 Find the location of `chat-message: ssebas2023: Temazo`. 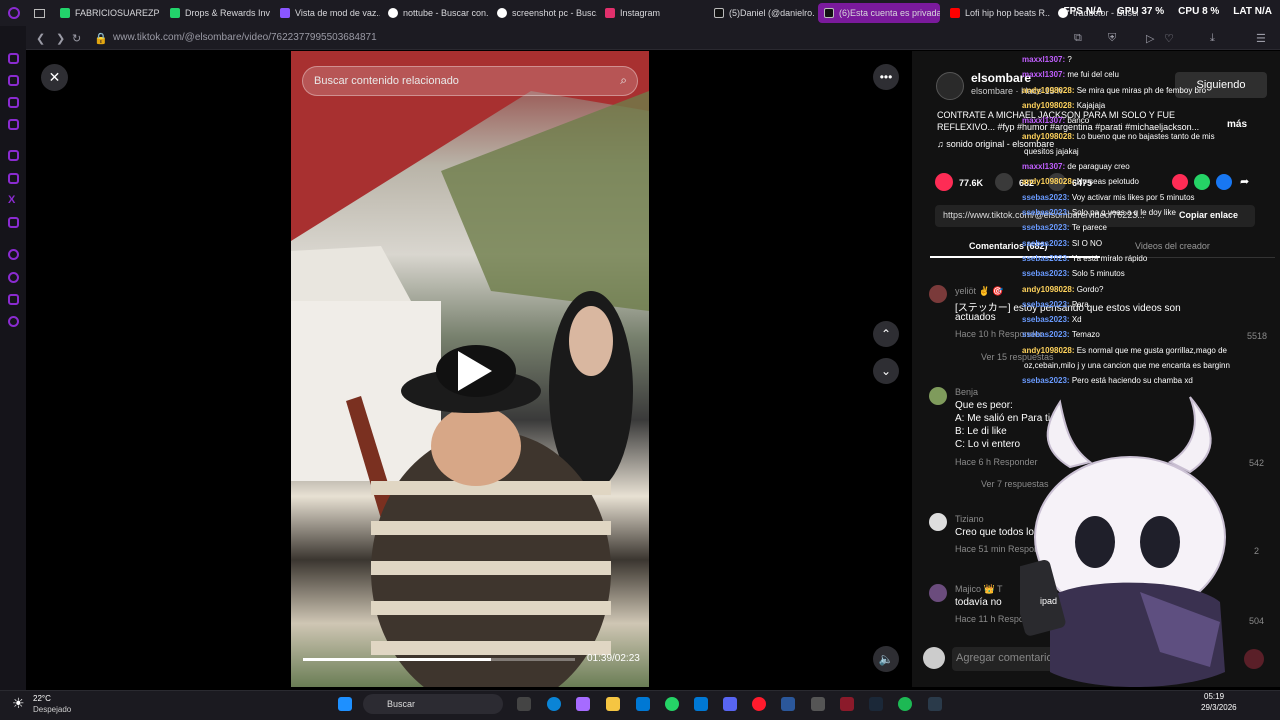

chat-message: ssebas2023: Temazo is located at coordinates (1061, 334).